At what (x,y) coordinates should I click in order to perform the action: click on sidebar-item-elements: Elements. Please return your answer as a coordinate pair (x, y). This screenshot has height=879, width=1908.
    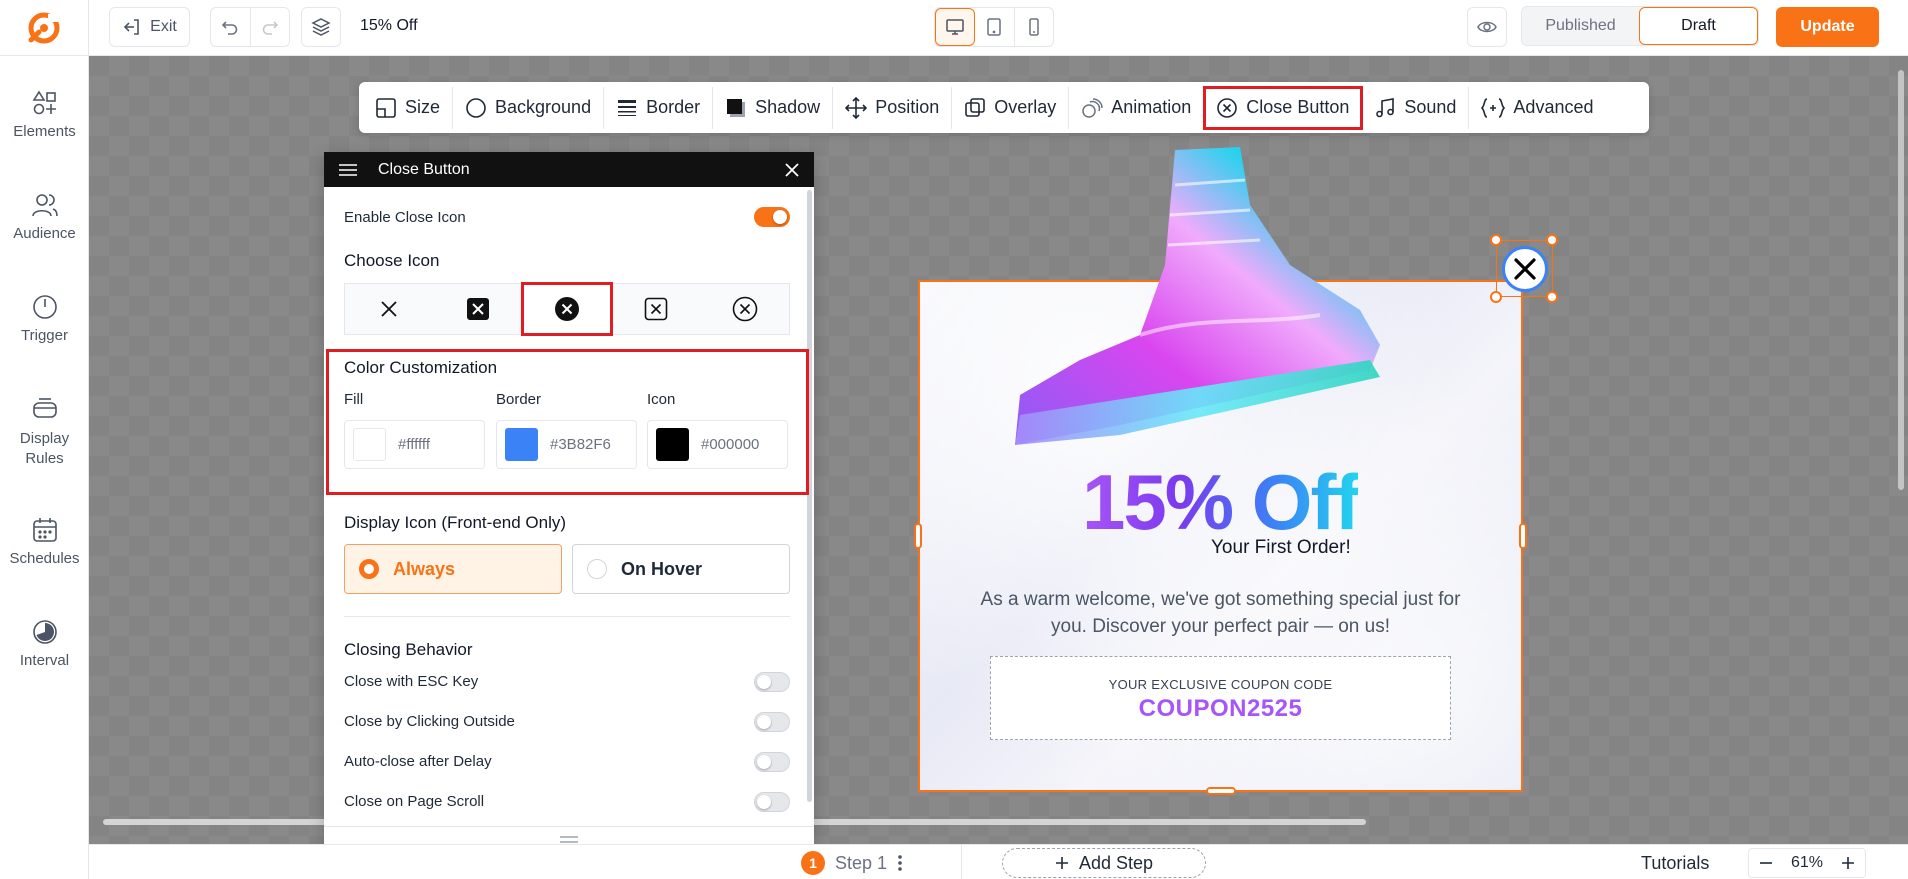
    Looking at the image, I should click on (44, 114).